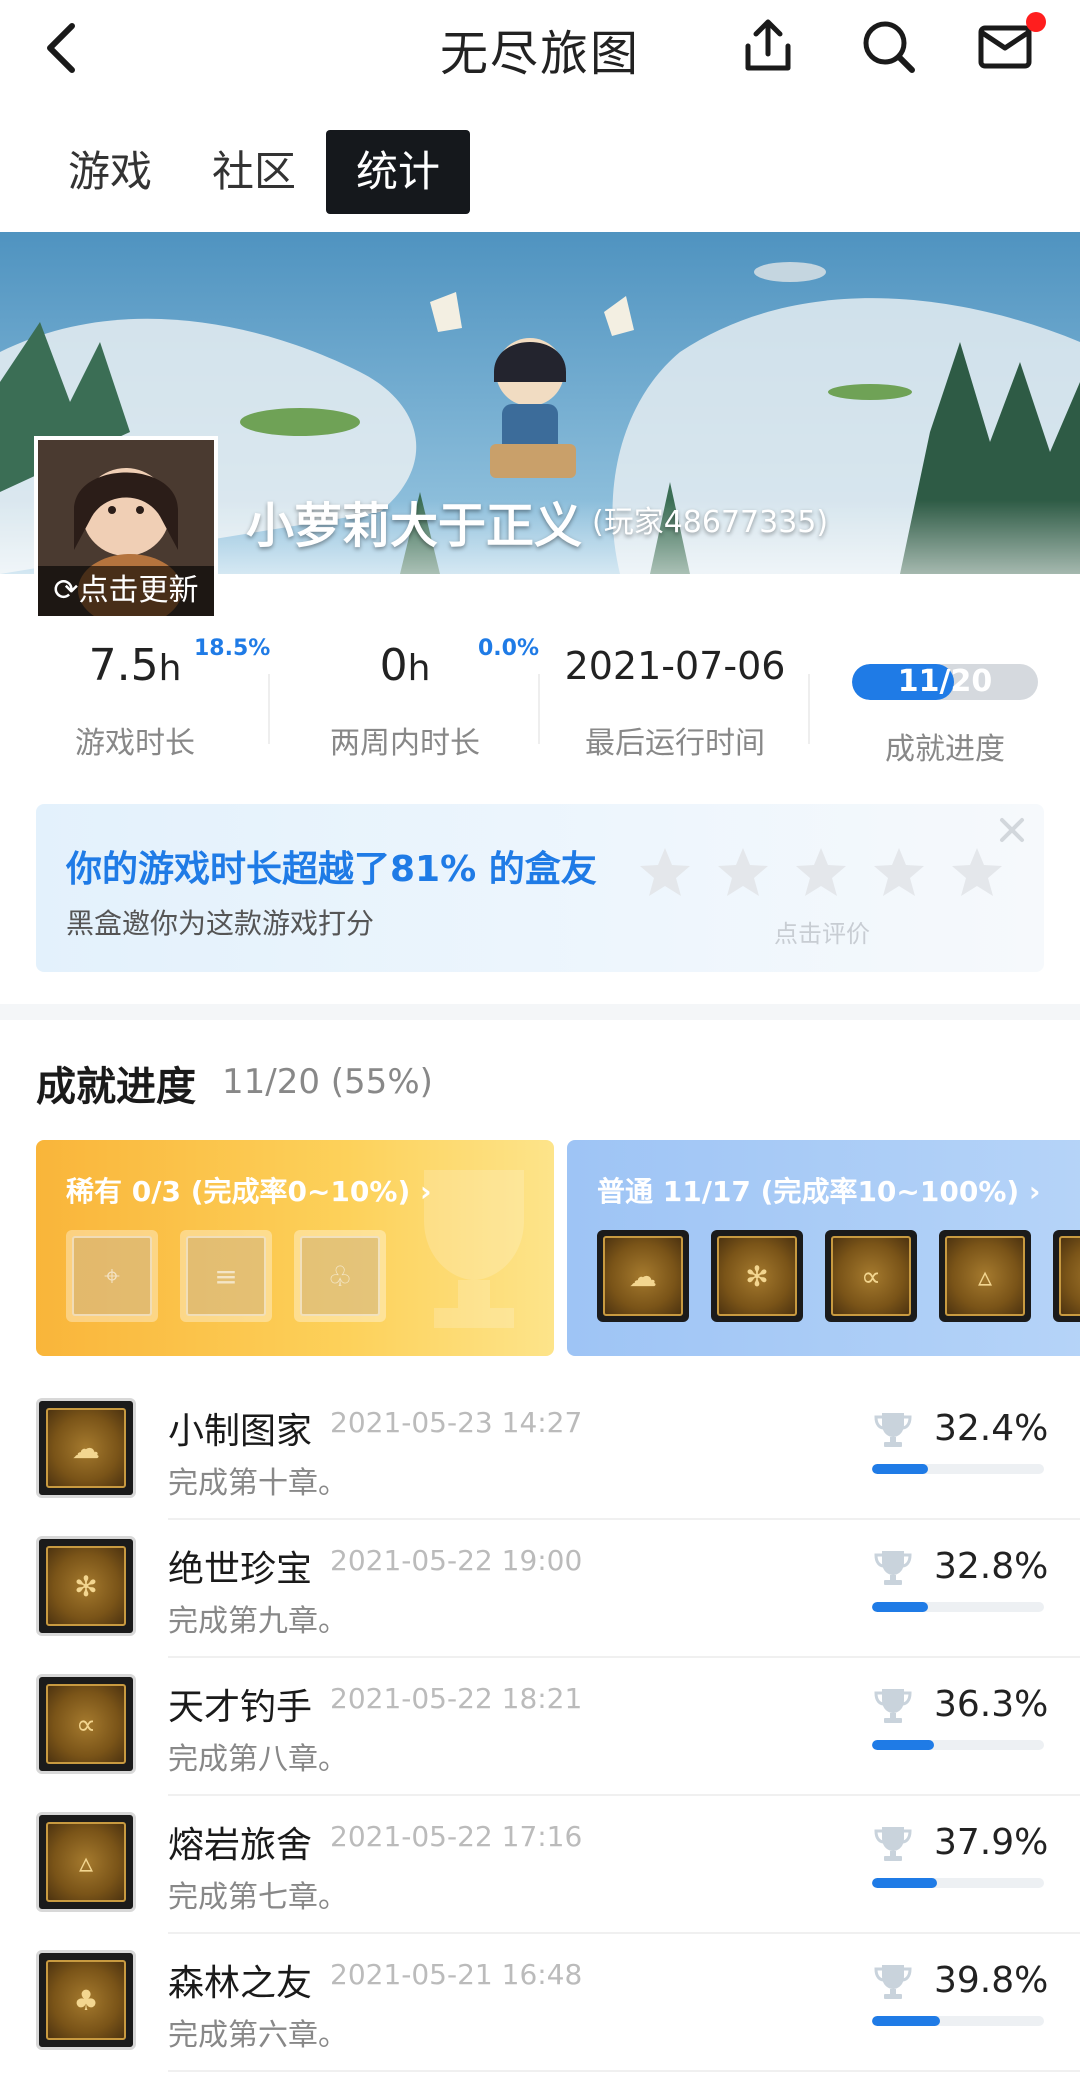 Image resolution: width=1080 pixels, height=2095 pixels. I want to click on layers-icon: ≡, so click(226, 1276).